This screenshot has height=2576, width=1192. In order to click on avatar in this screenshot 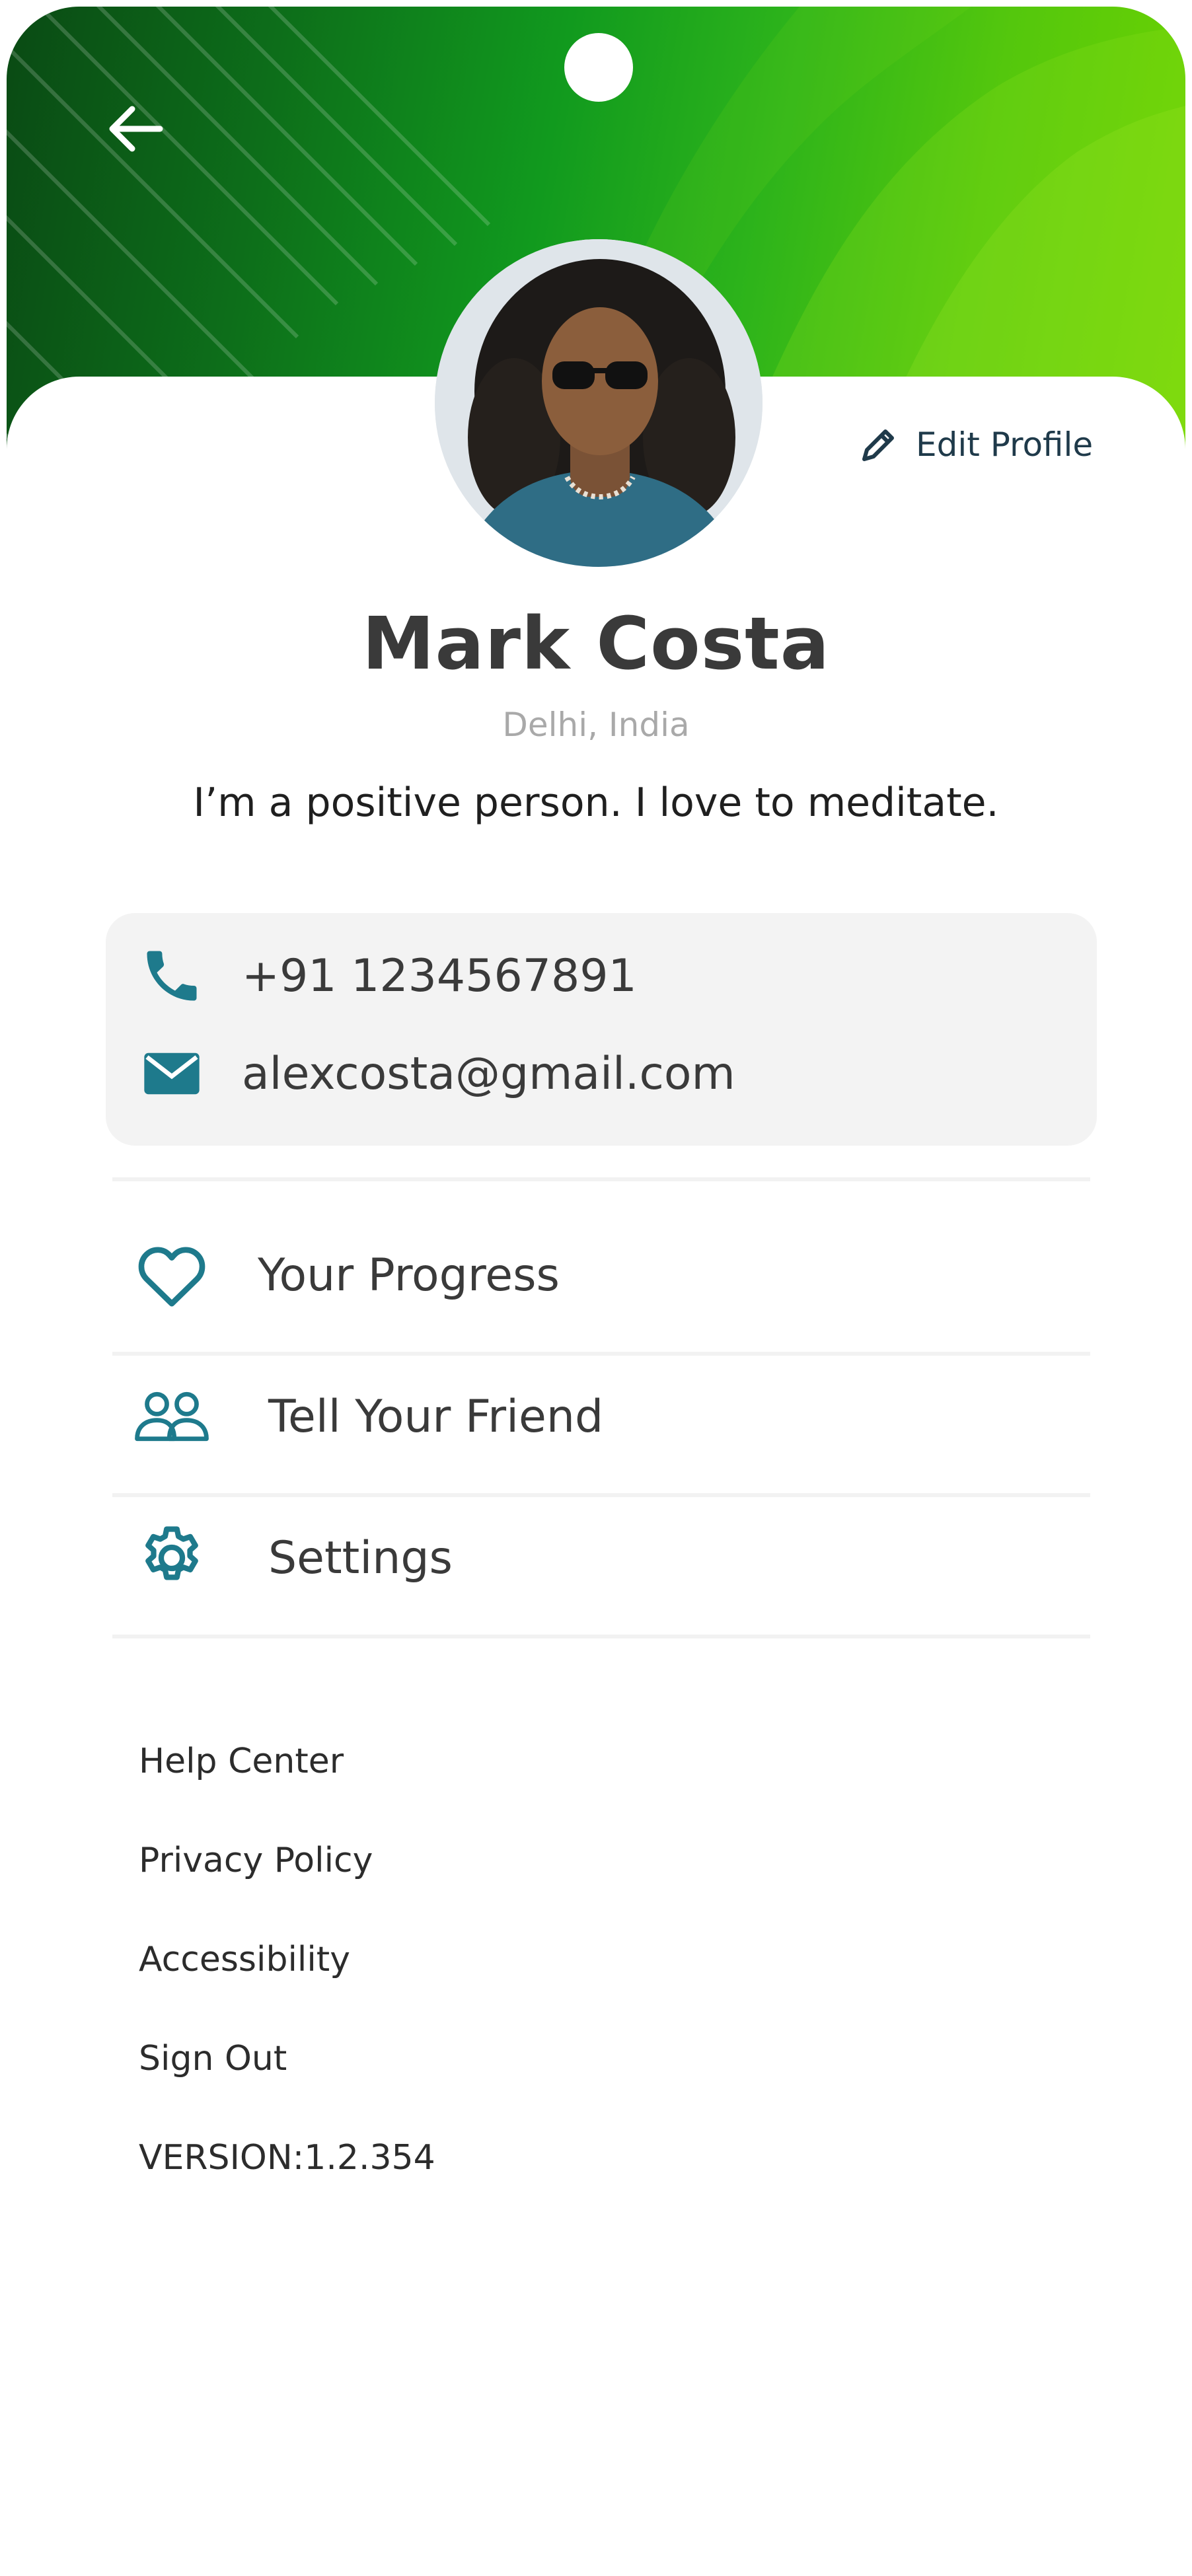, I will do `click(599, 403)`.